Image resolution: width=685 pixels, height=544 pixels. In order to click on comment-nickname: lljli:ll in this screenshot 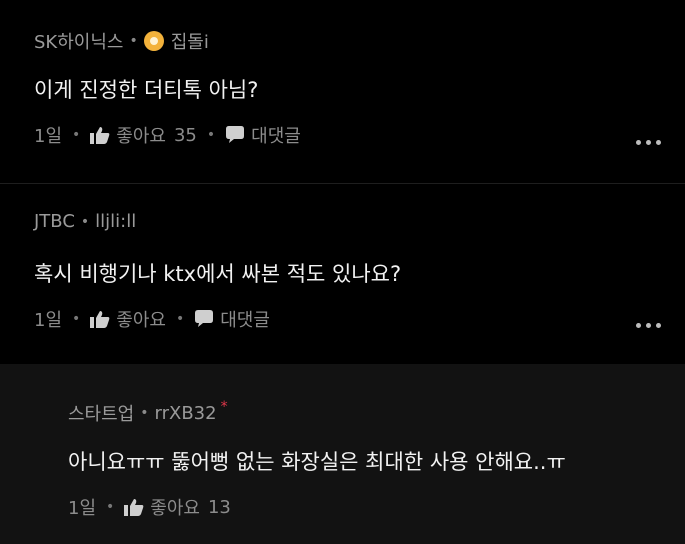, I will do `click(115, 221)`.